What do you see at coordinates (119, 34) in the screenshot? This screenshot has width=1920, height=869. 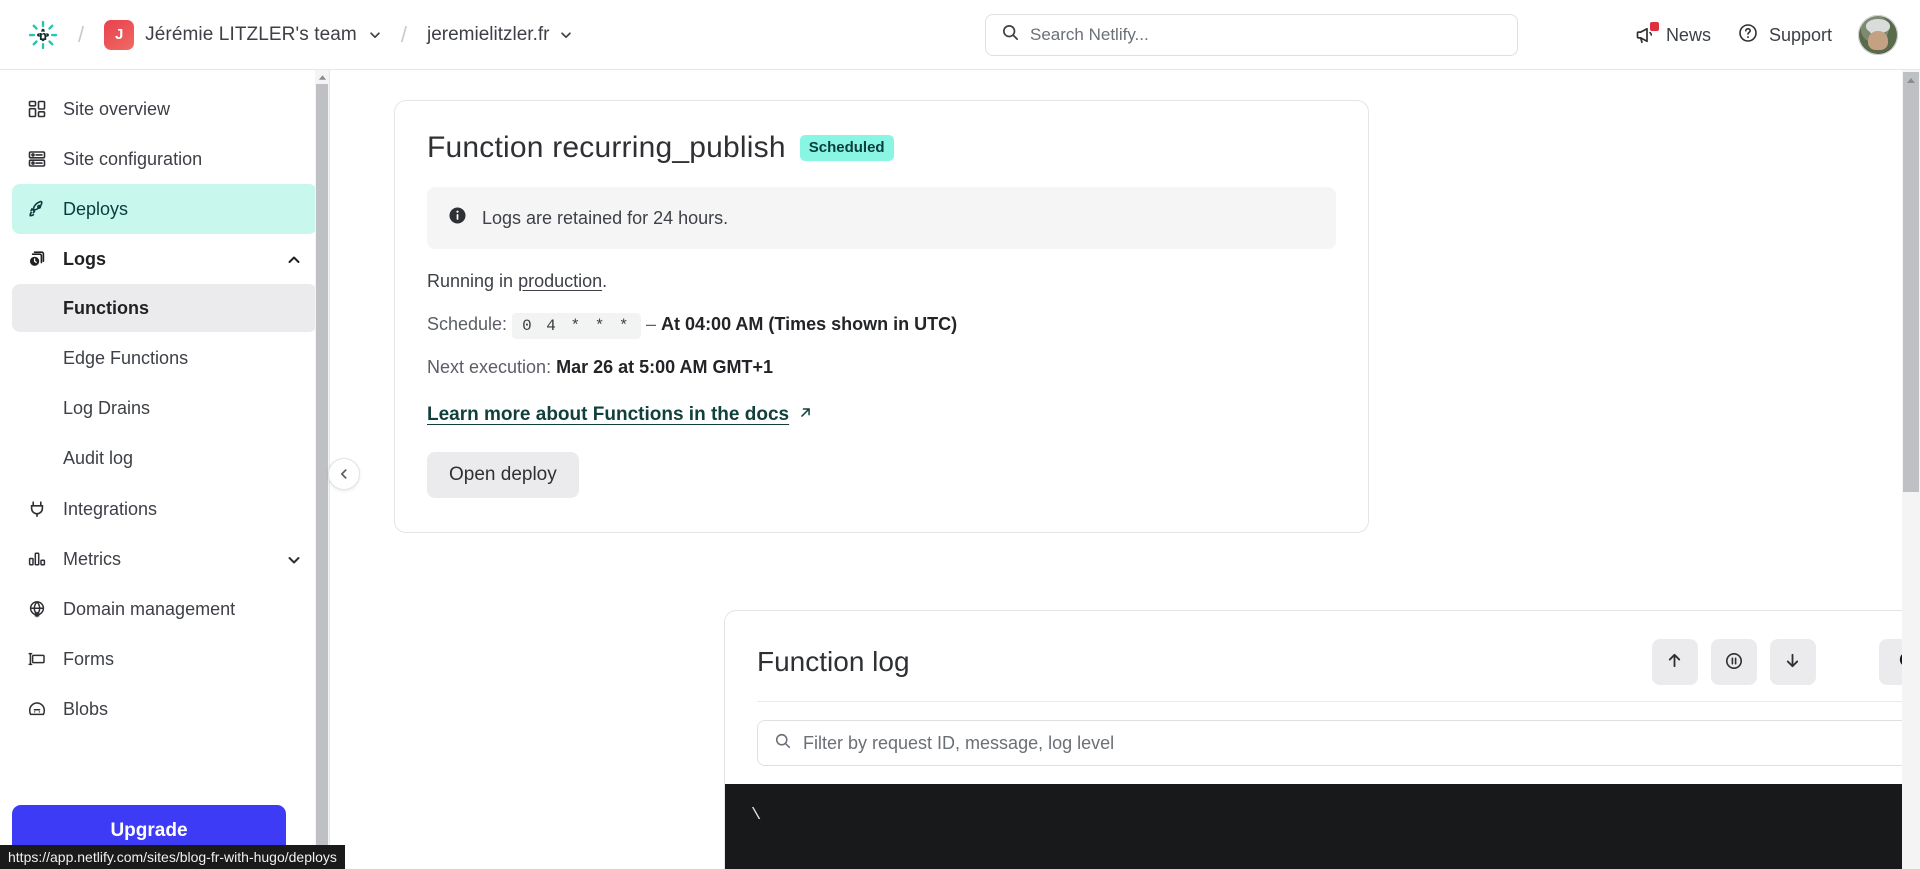 I see `team-avatar: J` at bounding box center [119, 34].